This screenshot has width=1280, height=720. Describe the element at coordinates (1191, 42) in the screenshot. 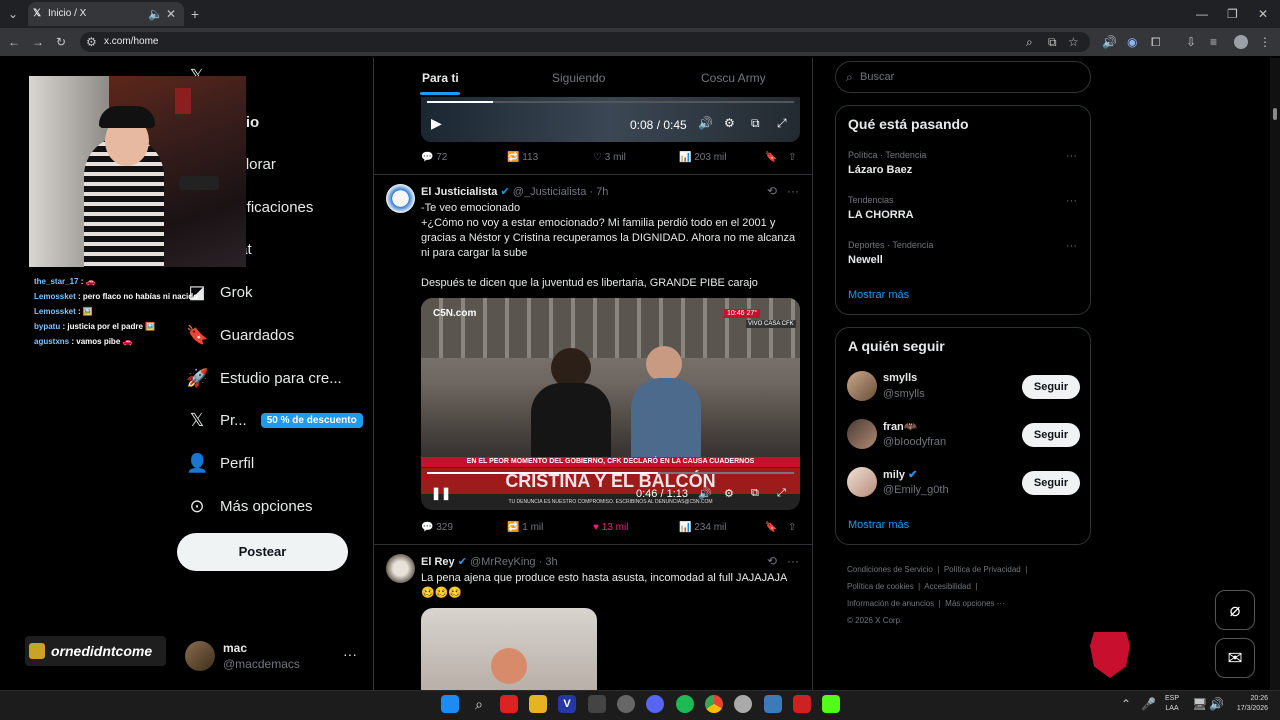

I see `downloads-icon: ⇩` at that location.